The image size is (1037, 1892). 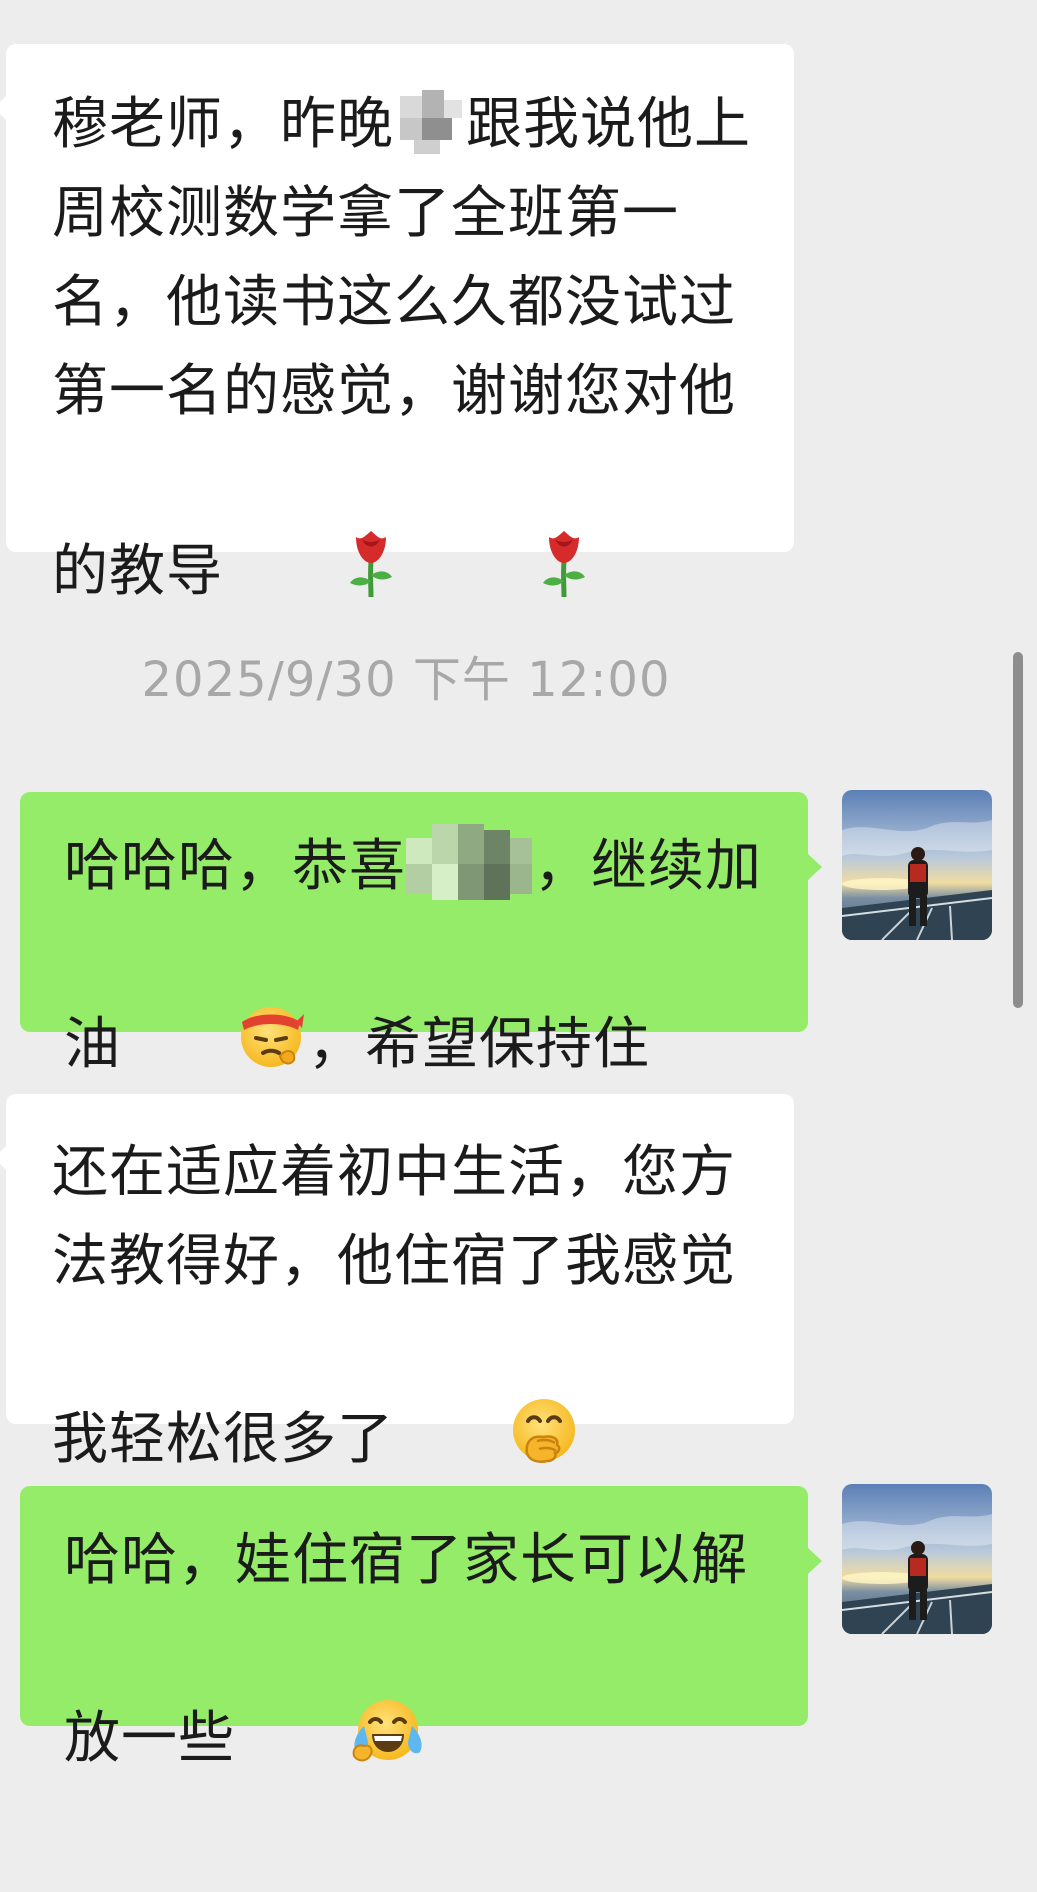 What do you see at coordinates (223, 124) in the screenshot?
I see `message-text: 穆老师，昨晚` at bounding box center [223, 124].